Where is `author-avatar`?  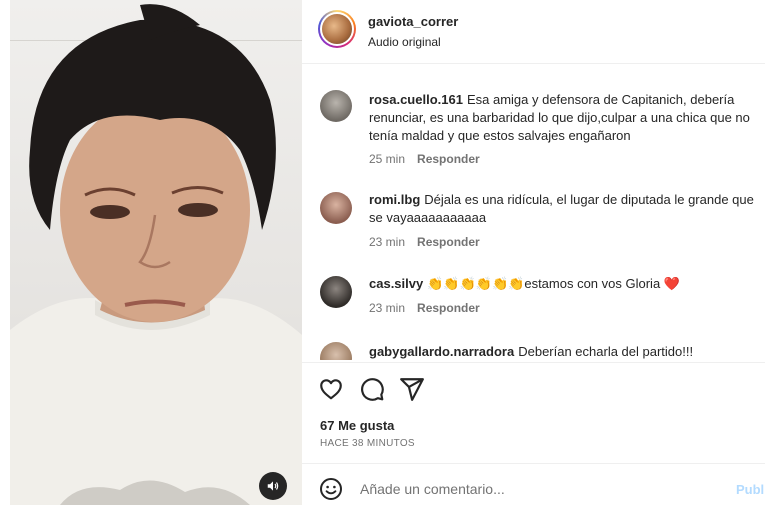 author-avatar is located at coordinates (337, 29).